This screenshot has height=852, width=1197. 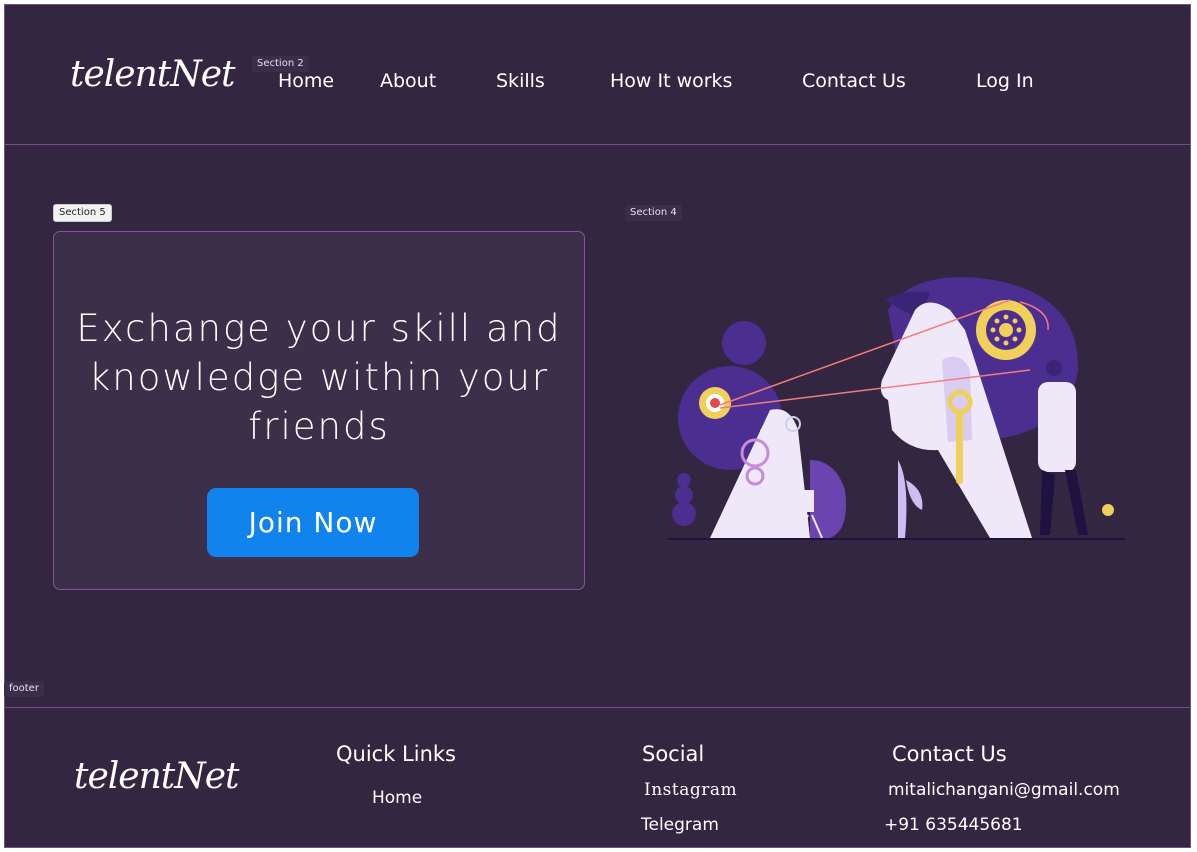 What do you see at coordinates (1004, 790) in the screenshot?
I see `footer-contact-email: mitalichangani@gmail.com` at bounding box center [1004, 790].